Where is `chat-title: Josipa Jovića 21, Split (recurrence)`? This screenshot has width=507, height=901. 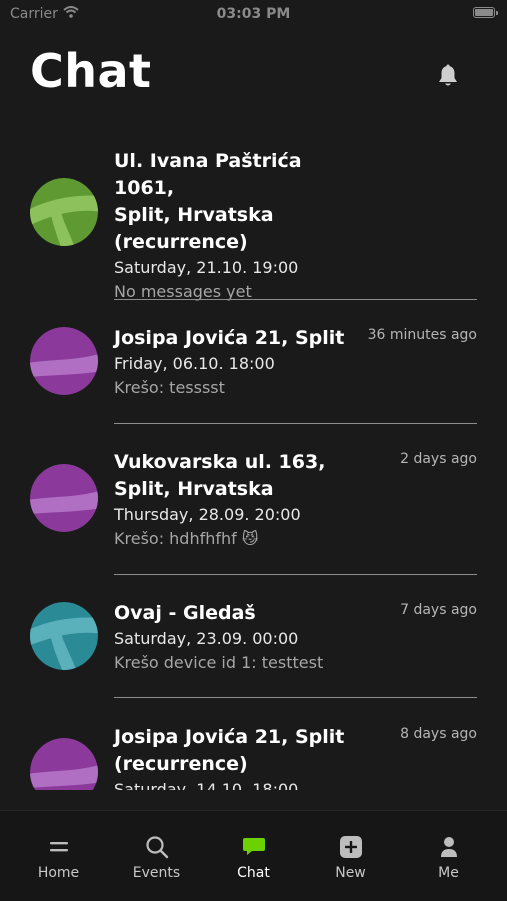
chat-title: Josipa Jovića 21, Split (recurrence) is located at coordinates (229, 750).